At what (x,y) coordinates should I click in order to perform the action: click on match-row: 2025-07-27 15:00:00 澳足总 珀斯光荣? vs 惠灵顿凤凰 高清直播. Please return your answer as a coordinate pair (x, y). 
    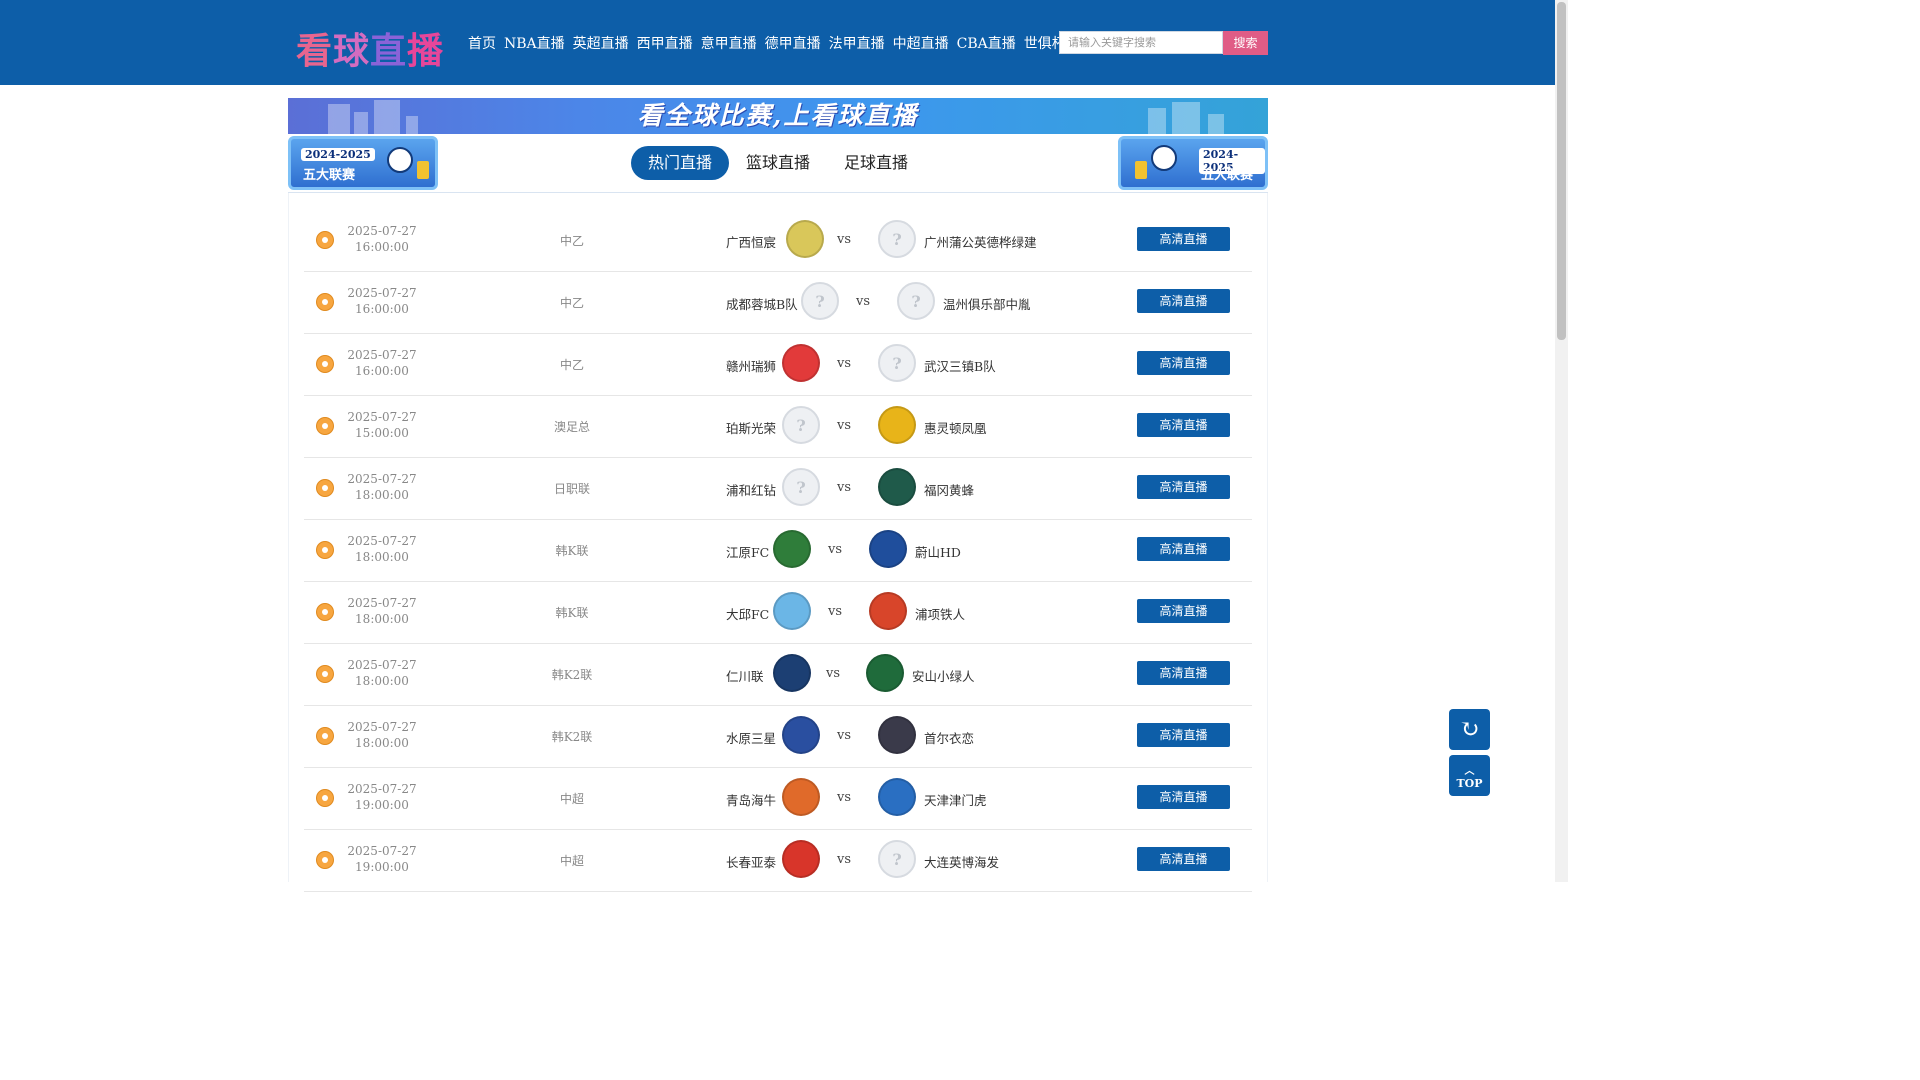
    Looking at the image, I should click on (778, 426).